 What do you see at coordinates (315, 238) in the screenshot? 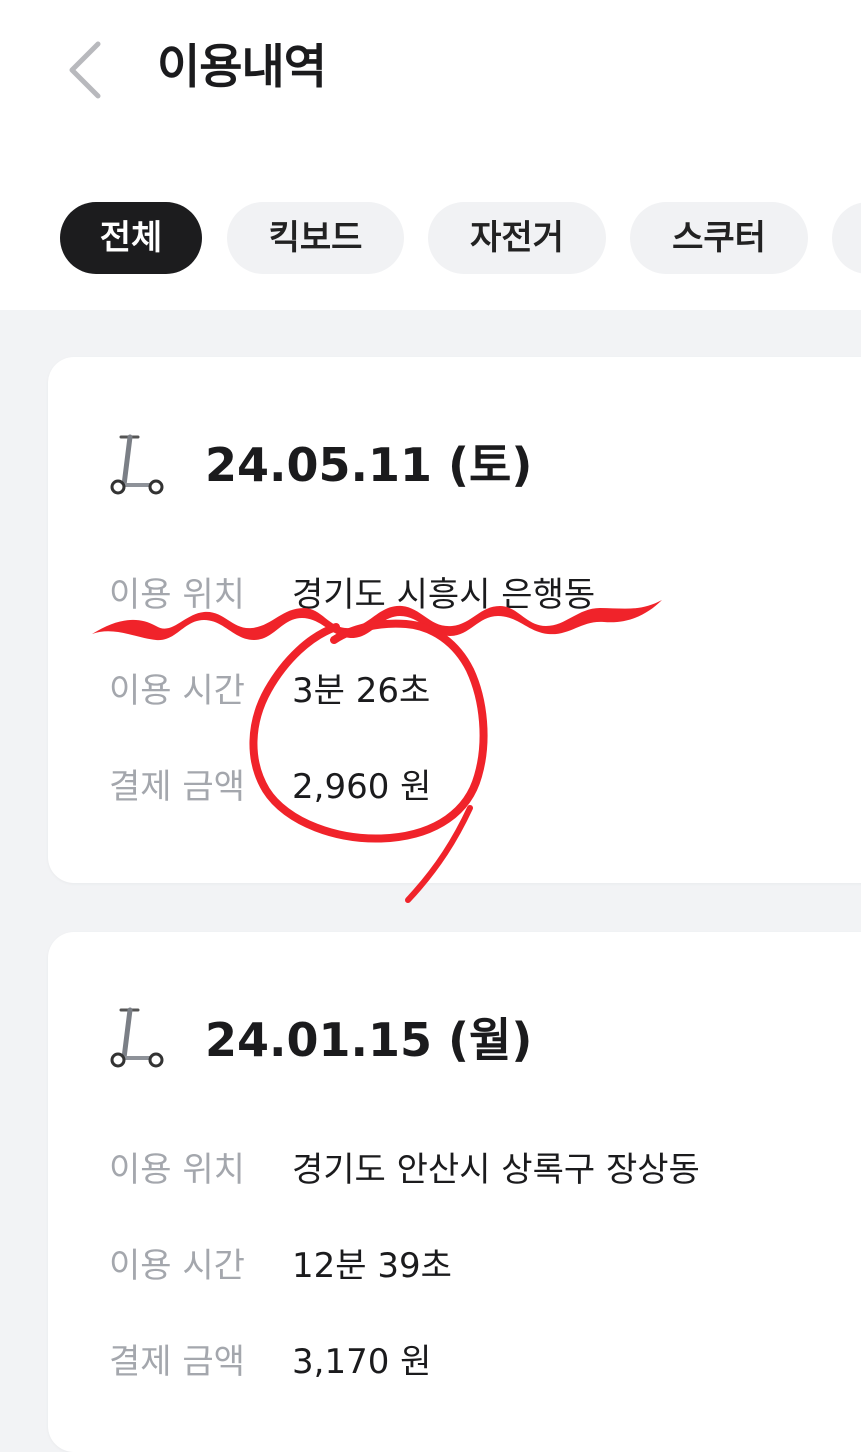
I see `tab-kickboard: 킥보드` at bounding box center [315, 238].